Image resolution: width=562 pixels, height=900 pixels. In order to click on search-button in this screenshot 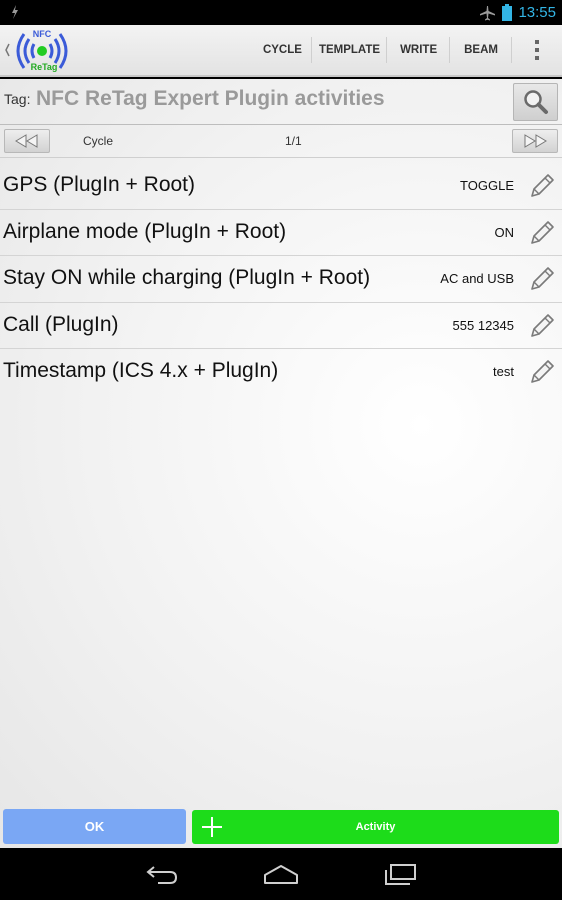, I will do `click(535, 102)`.